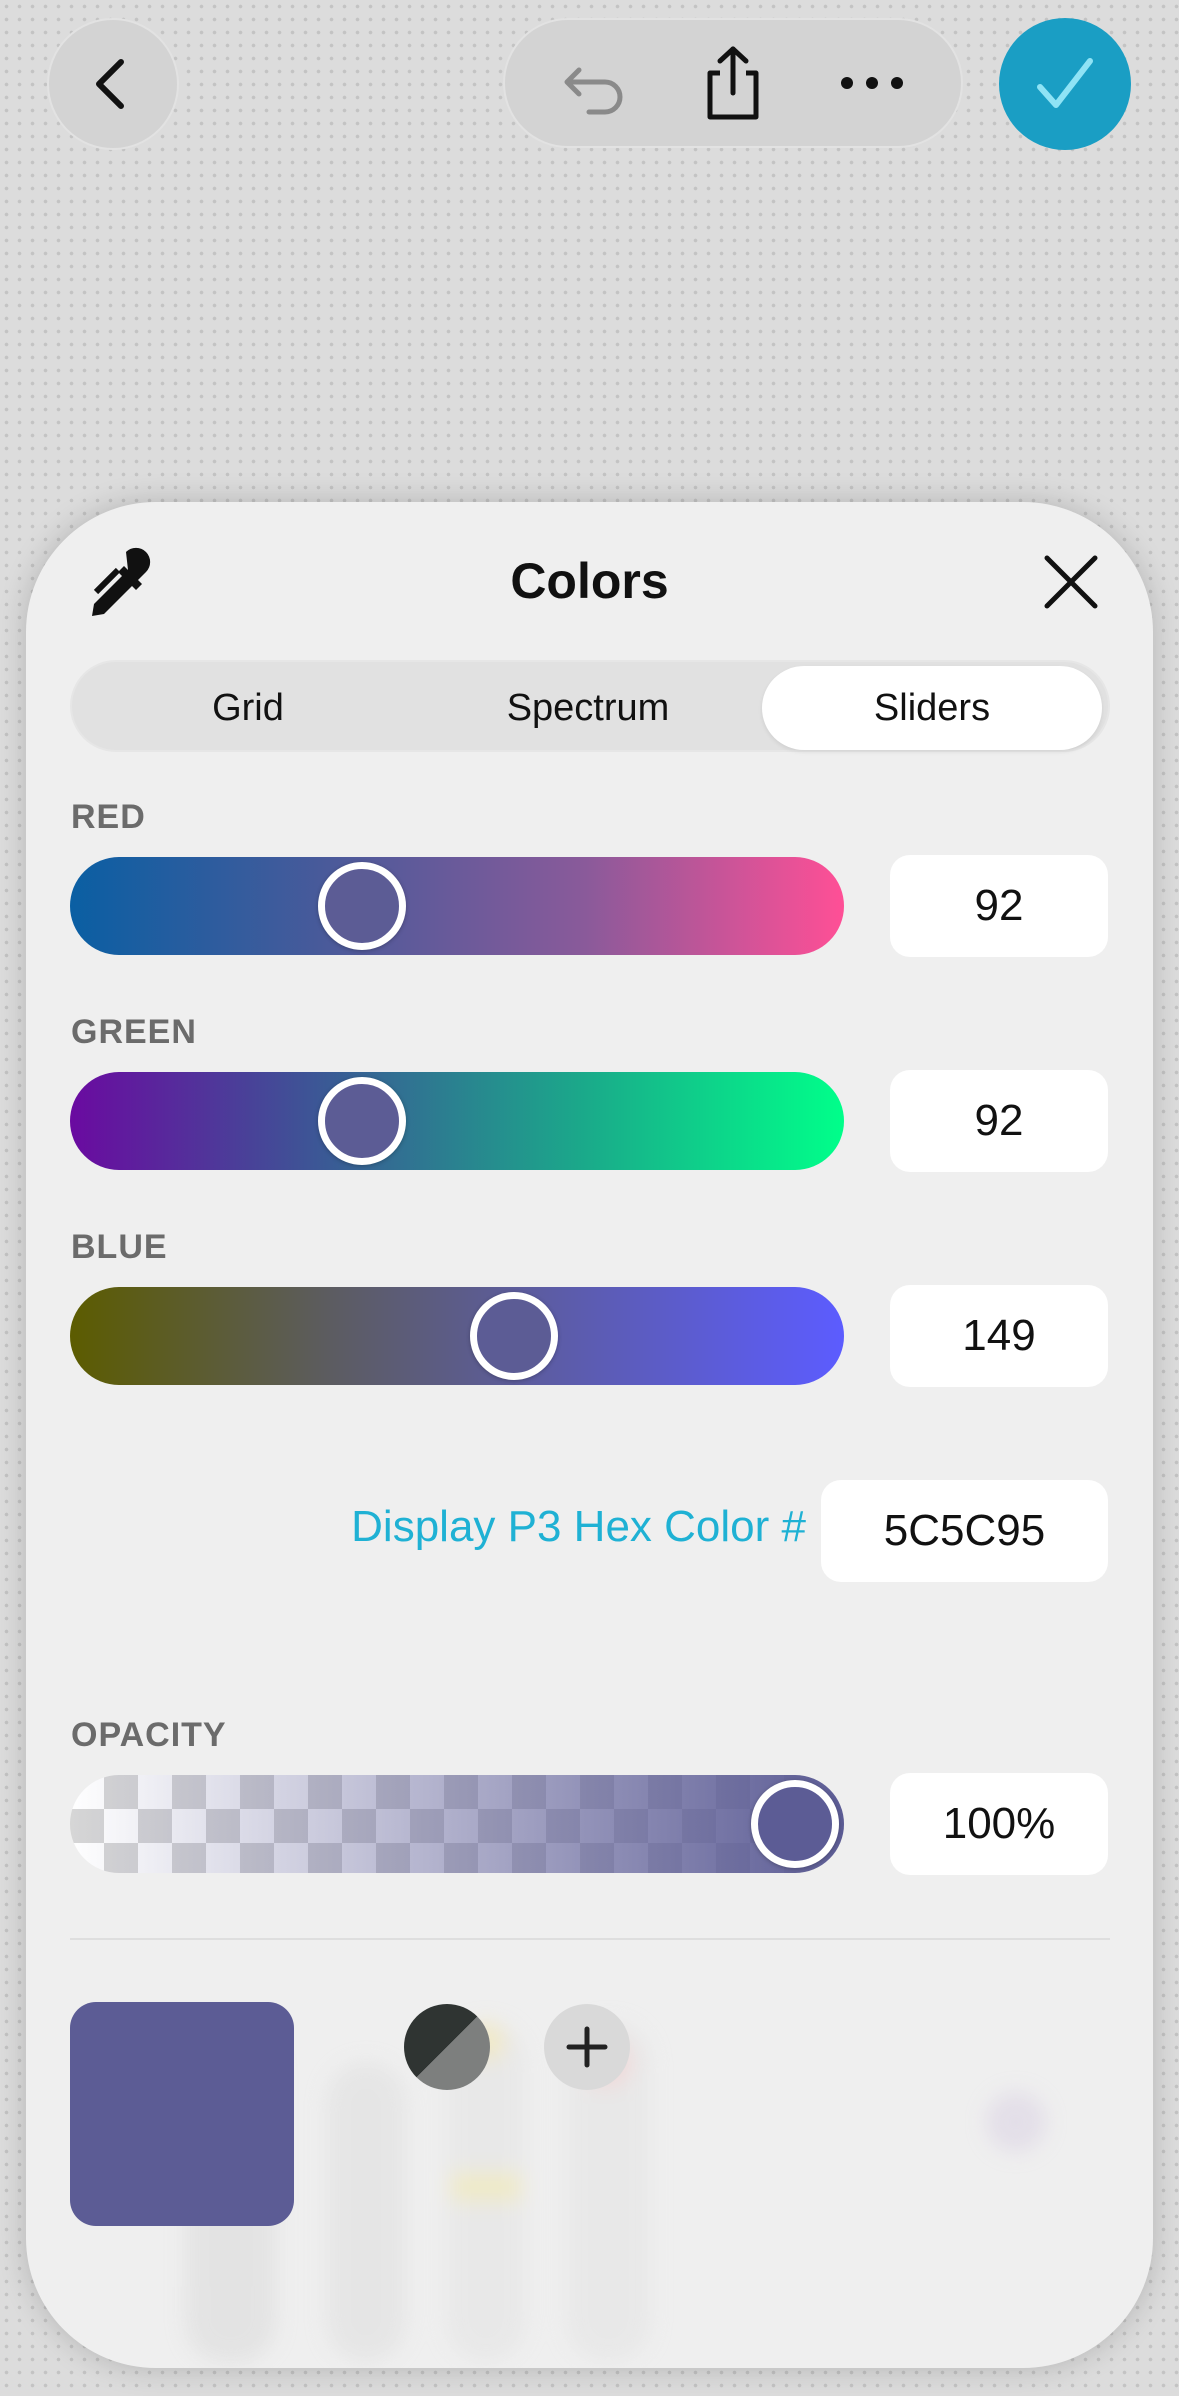  What do you see at coordinates (182, 2114) in the screenshot?
I see `current-color-swatch` at bounding box center [182, 2114].